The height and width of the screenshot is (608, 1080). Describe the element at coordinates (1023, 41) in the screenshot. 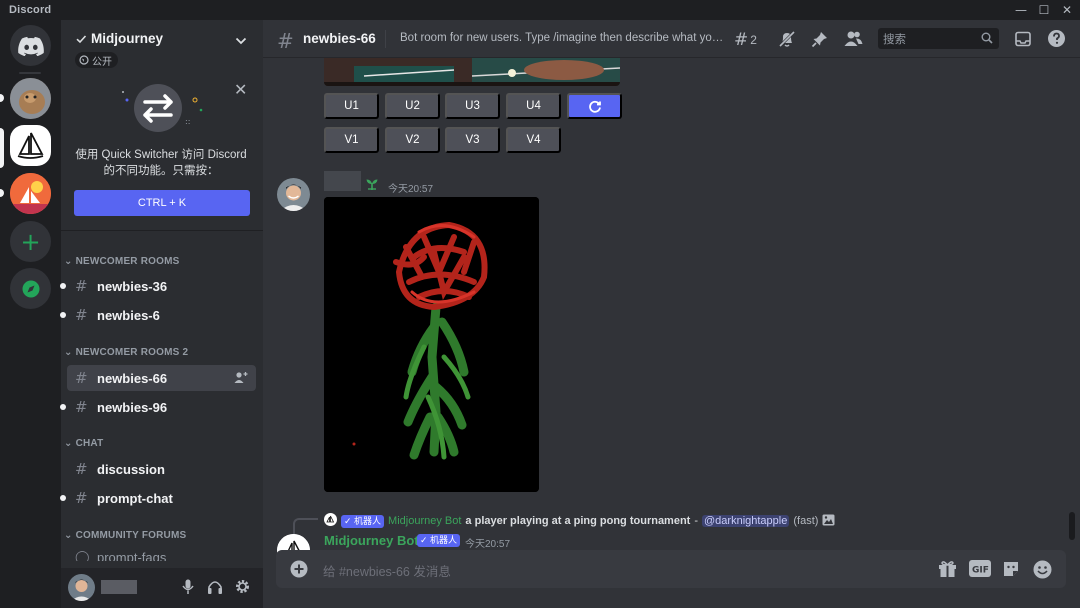

I see `inbox-icon` at that location.